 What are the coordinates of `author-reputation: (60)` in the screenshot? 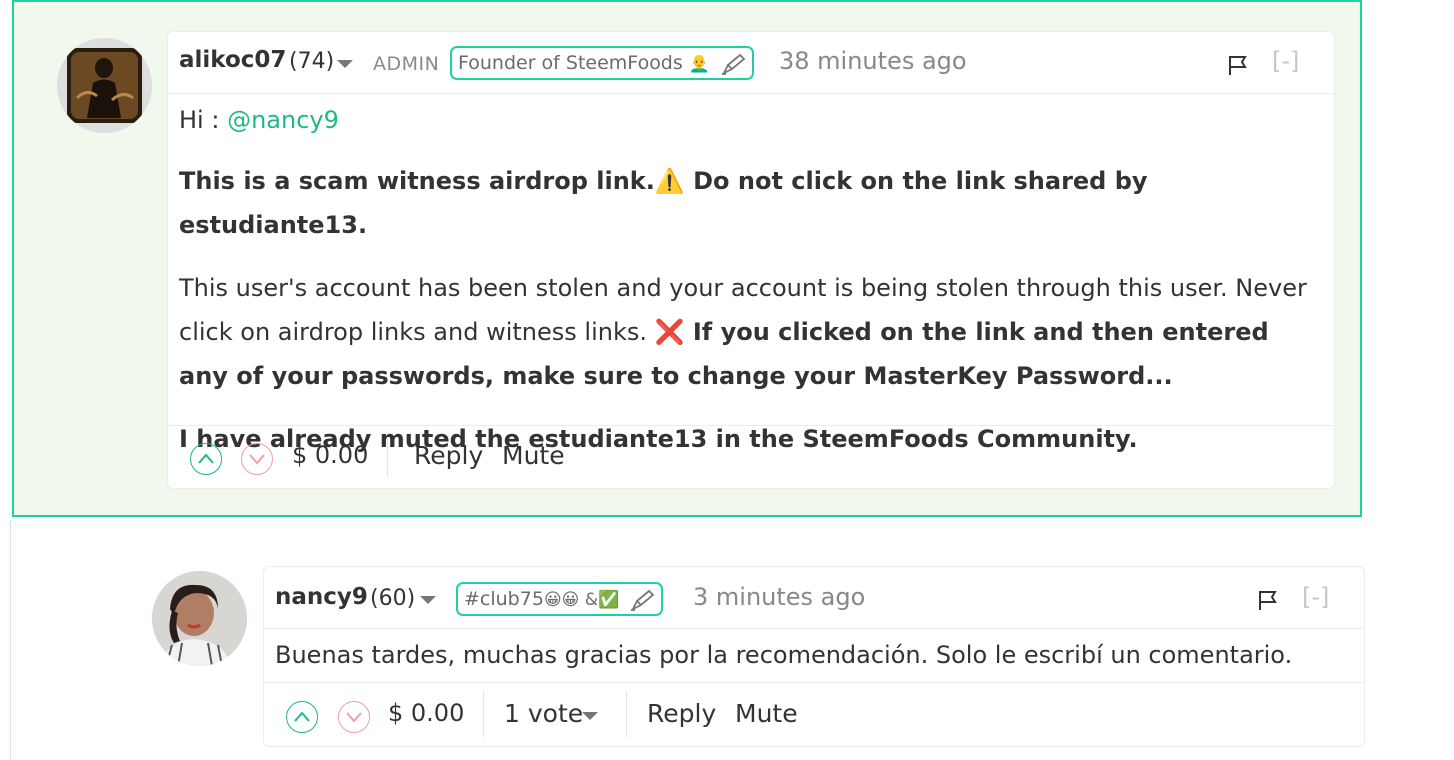 It's located at (393, 598).